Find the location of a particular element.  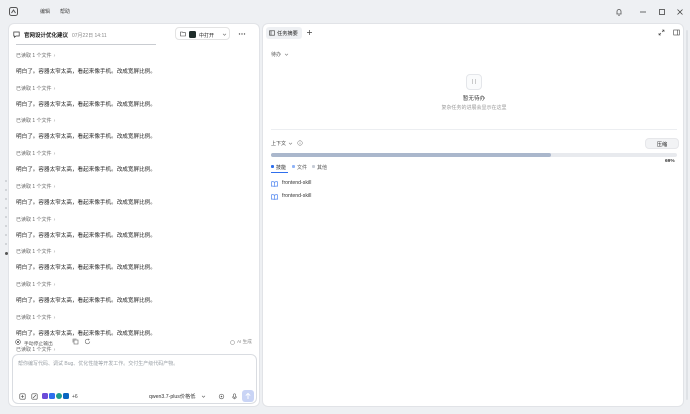

more-plugins-count: +6 is located at coordinates (75, 397).